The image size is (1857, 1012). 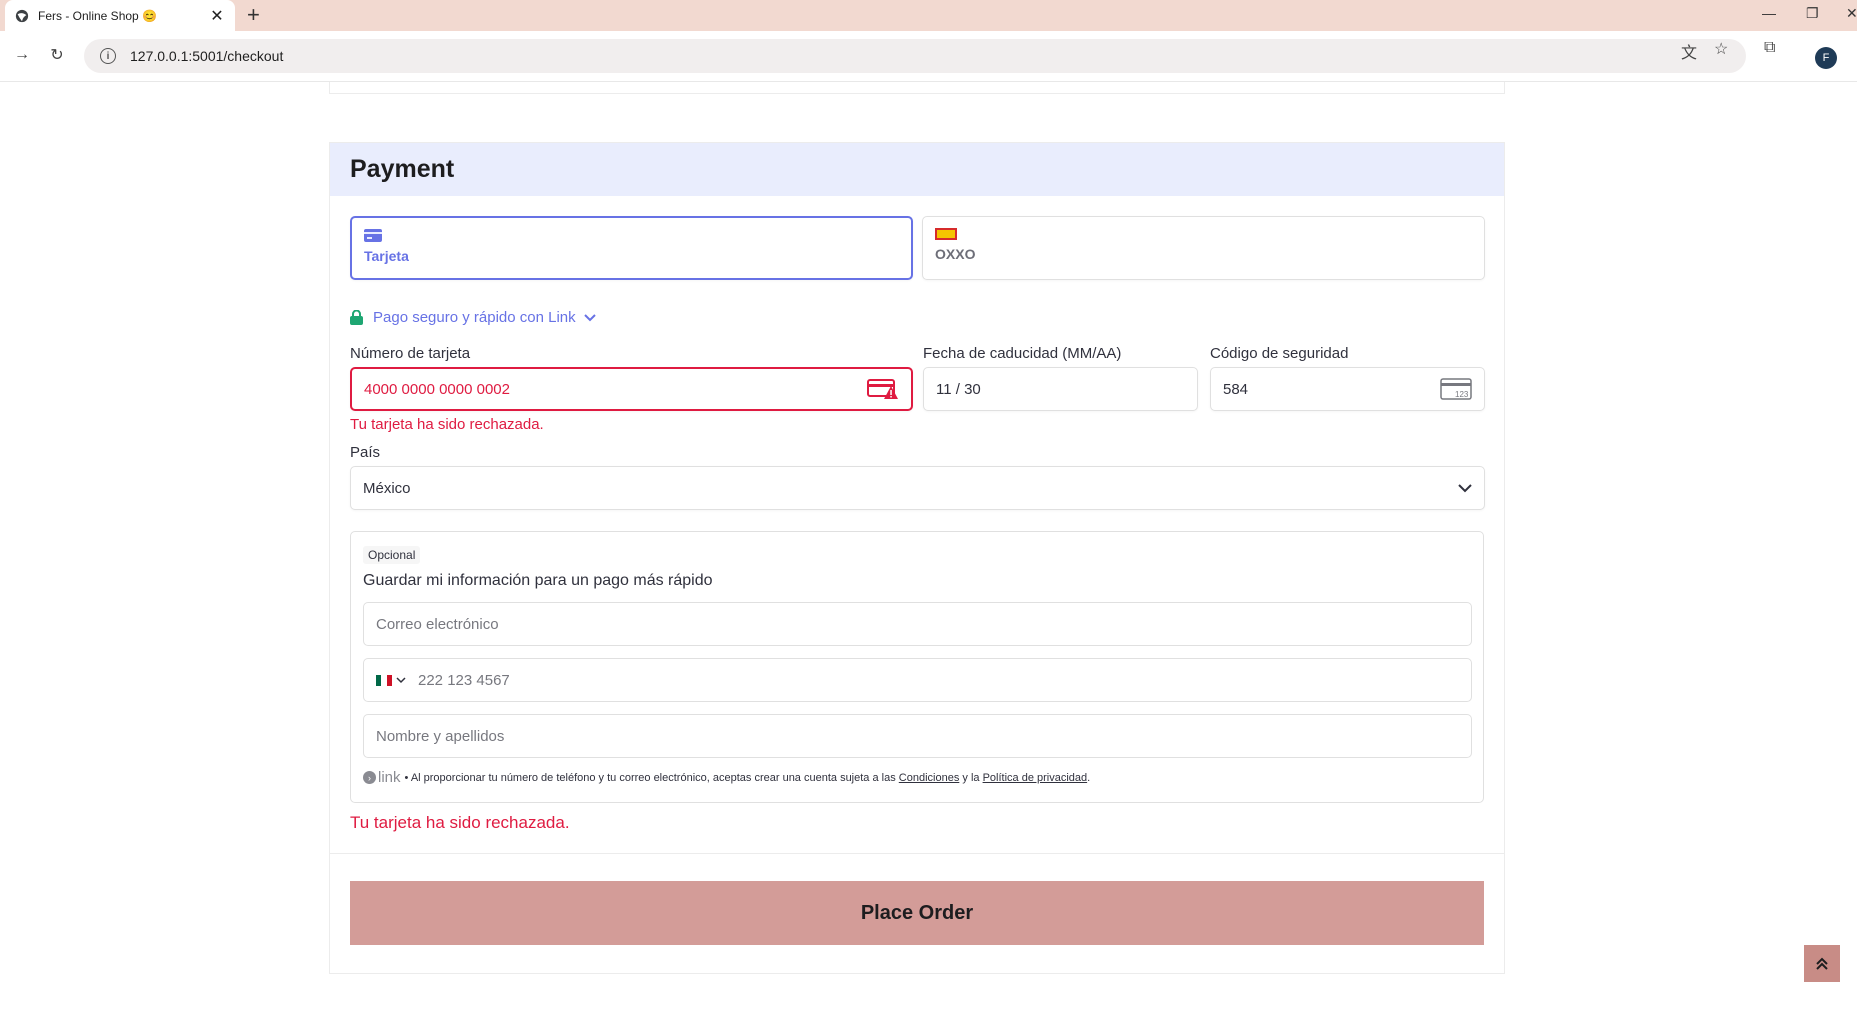 I want to click on card-number-error: Tu tarjeta ha sido rechazada., so click(x=447, y=424).